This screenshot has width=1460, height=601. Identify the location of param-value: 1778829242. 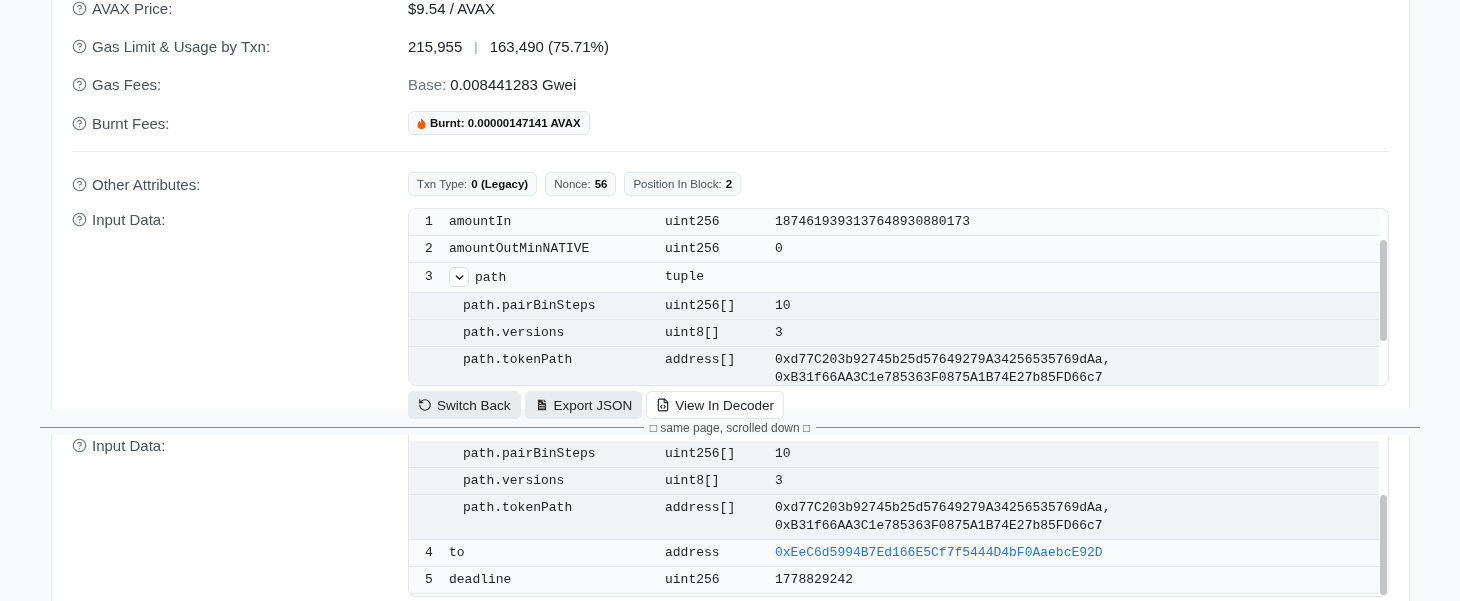
(814, 580).